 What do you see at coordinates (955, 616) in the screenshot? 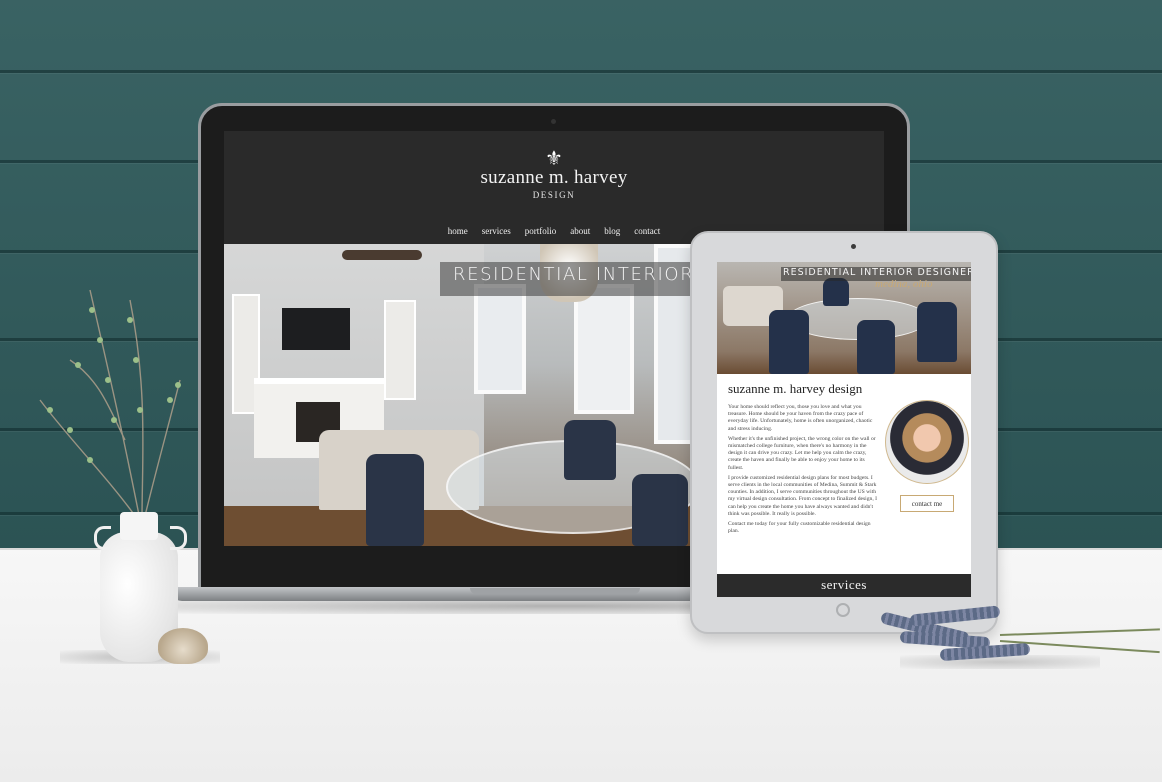
I see `lavender-bud` at bounding box center [955, 616].